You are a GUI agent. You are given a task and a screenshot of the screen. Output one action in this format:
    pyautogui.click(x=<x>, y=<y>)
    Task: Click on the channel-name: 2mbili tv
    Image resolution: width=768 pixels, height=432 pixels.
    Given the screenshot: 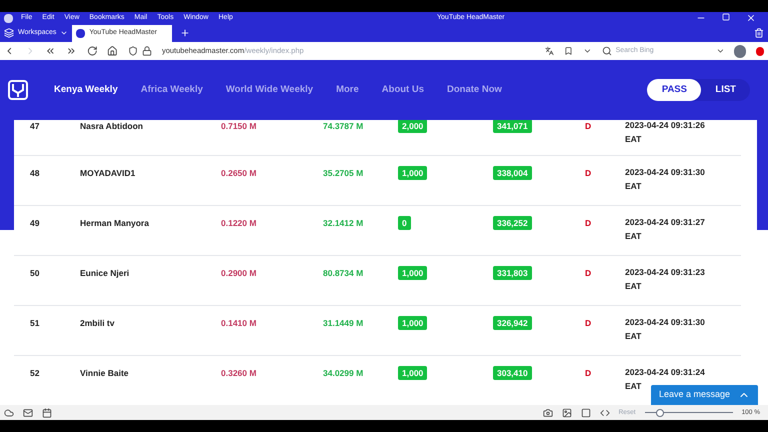 What is the action you would take?
    pyautogui.click(x=98, y=323)
    